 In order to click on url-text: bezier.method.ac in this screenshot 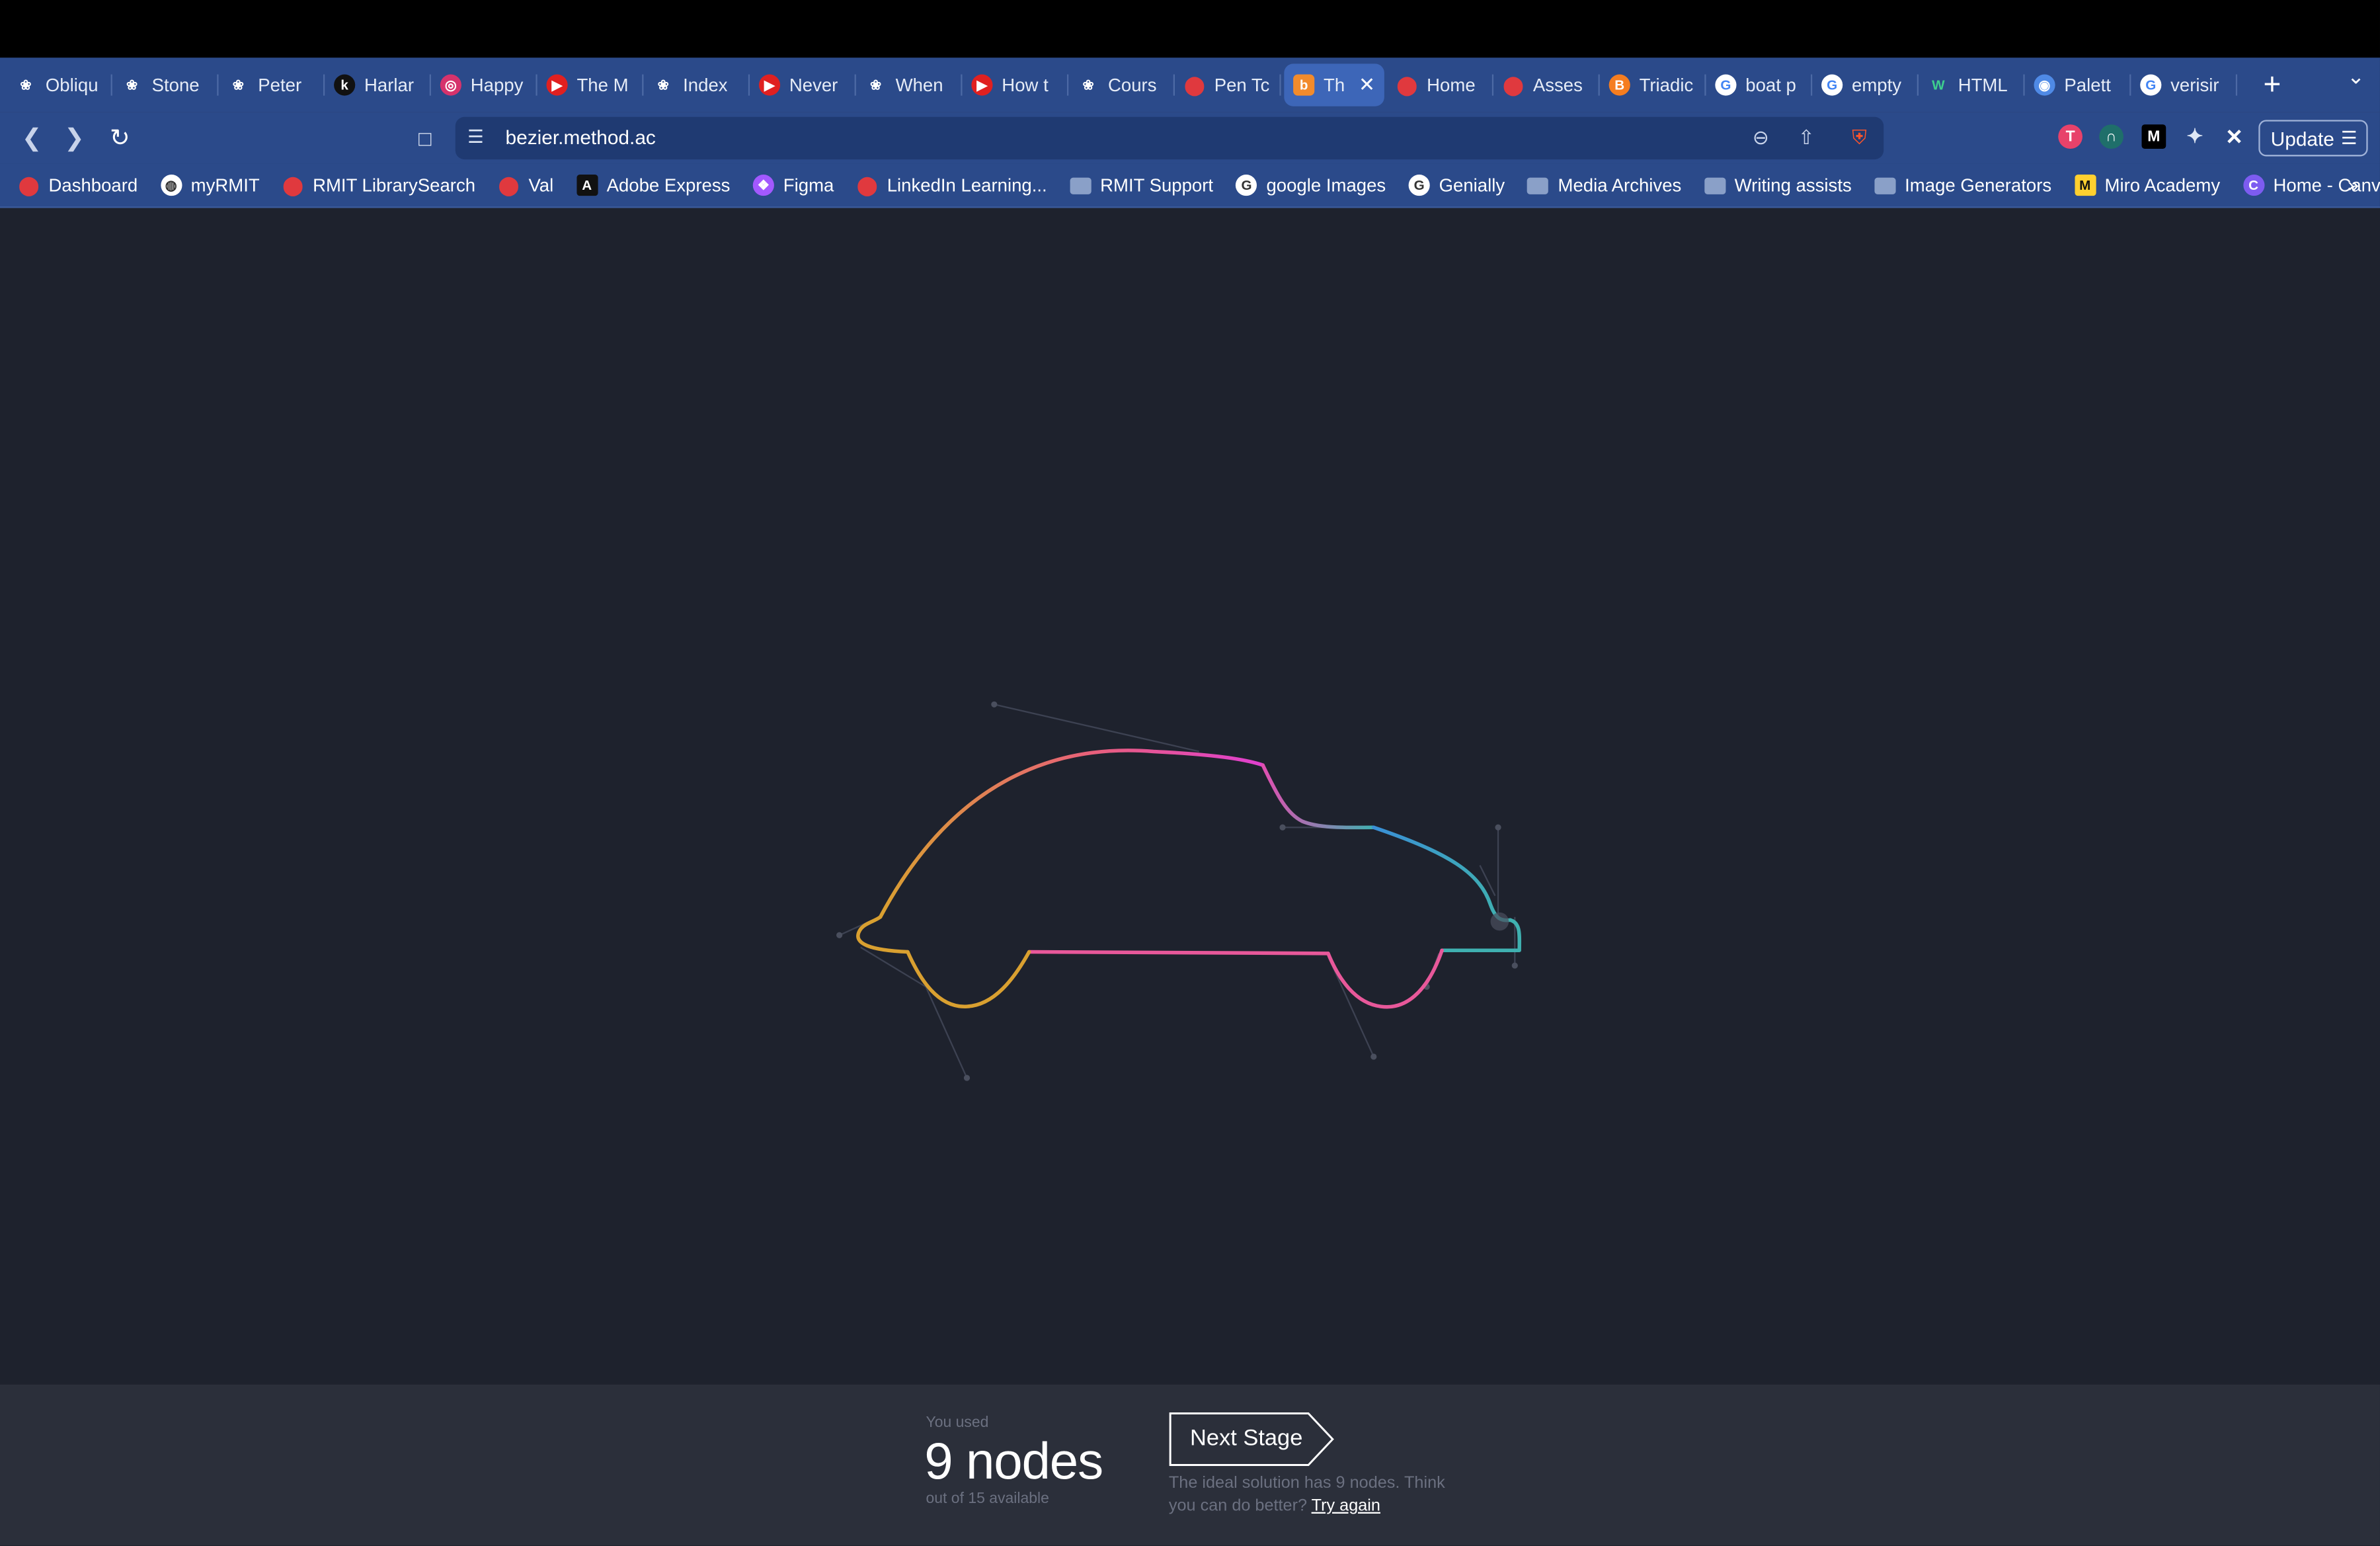, I will do `click(581, 137)`.